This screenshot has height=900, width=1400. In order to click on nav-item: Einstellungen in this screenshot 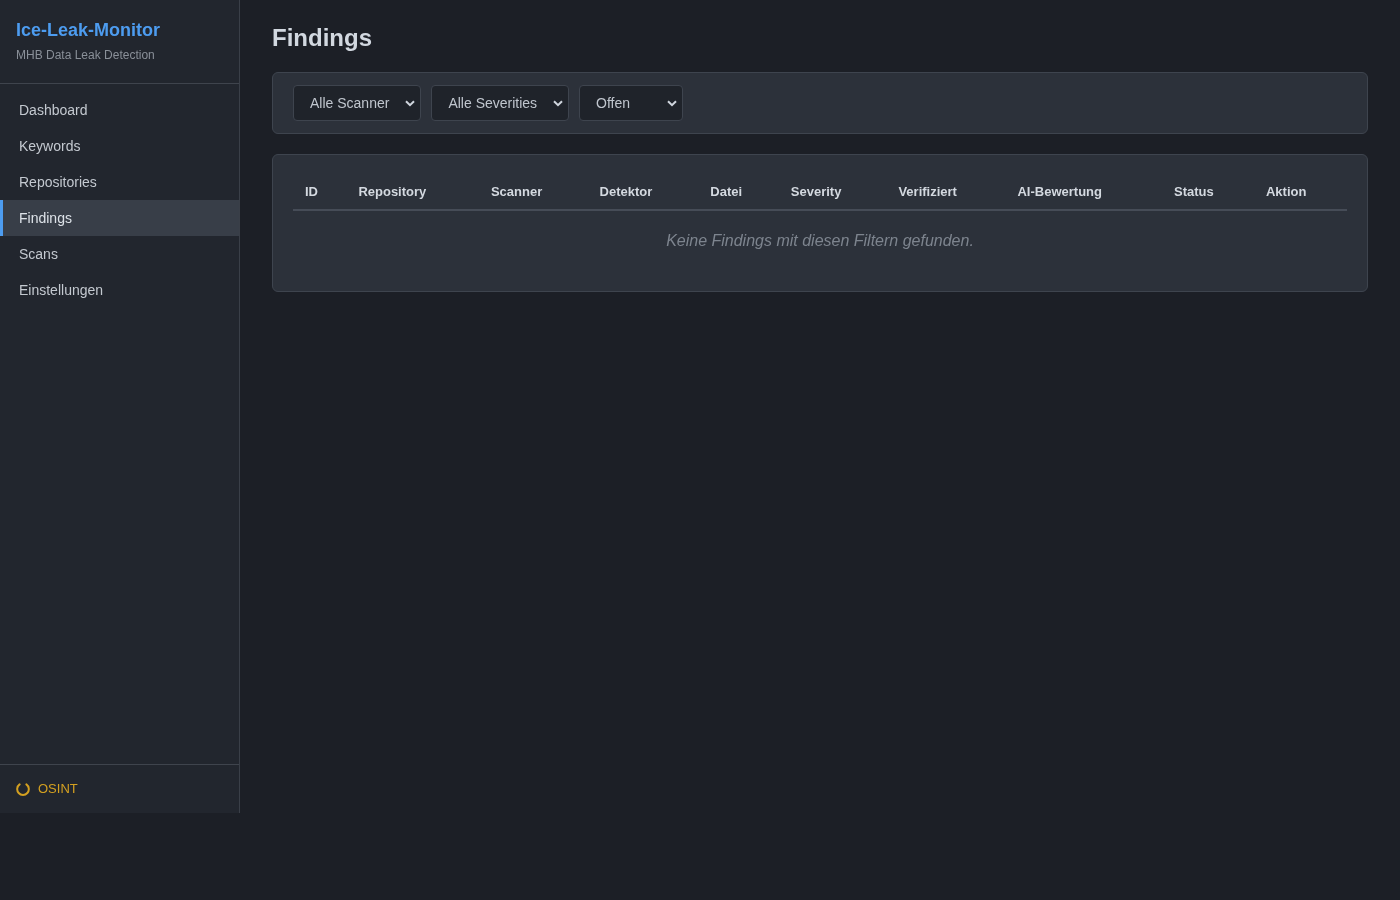, I will do `click(119, 290)`.